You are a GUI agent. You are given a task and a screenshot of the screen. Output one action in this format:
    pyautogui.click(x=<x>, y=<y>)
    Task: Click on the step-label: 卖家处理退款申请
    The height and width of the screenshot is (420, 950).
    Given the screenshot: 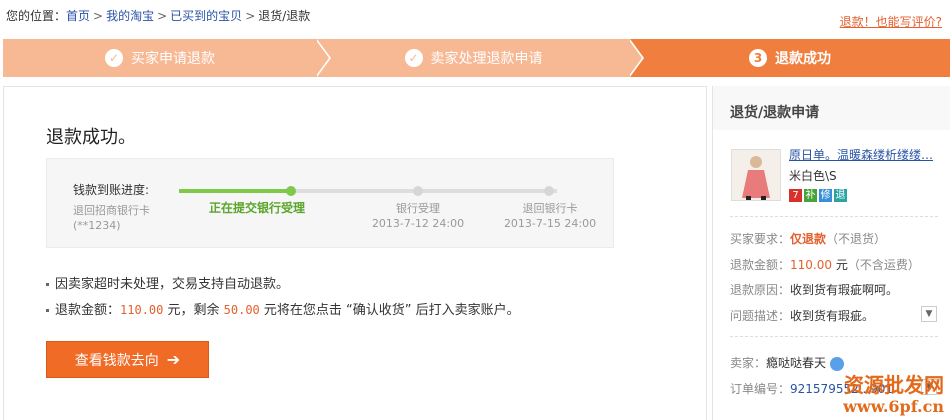 What is the action you would take?
    pyautogui.click(x=486, y=59)
    